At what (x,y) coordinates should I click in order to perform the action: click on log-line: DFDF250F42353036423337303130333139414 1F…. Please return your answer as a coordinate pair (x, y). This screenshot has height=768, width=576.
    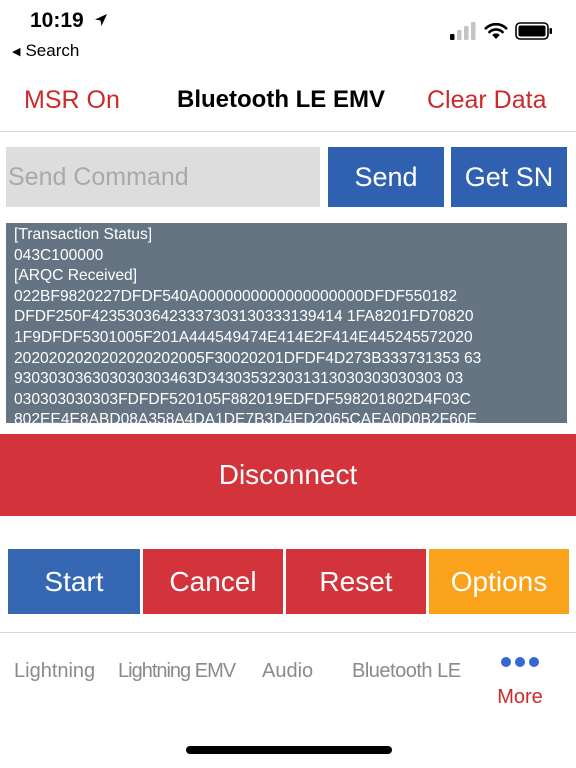
    Looking at the image, I should click on (244, 317).